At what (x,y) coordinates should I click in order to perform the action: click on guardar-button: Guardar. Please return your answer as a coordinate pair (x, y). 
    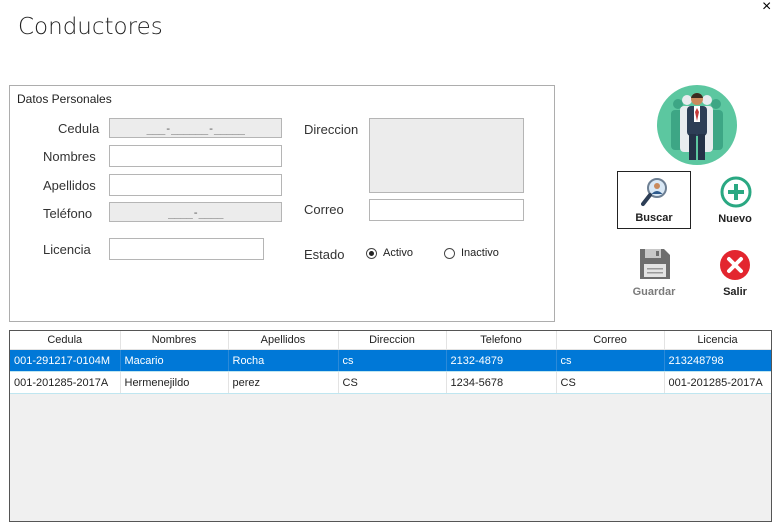
    Looking at the image, I should click on (654, 273).